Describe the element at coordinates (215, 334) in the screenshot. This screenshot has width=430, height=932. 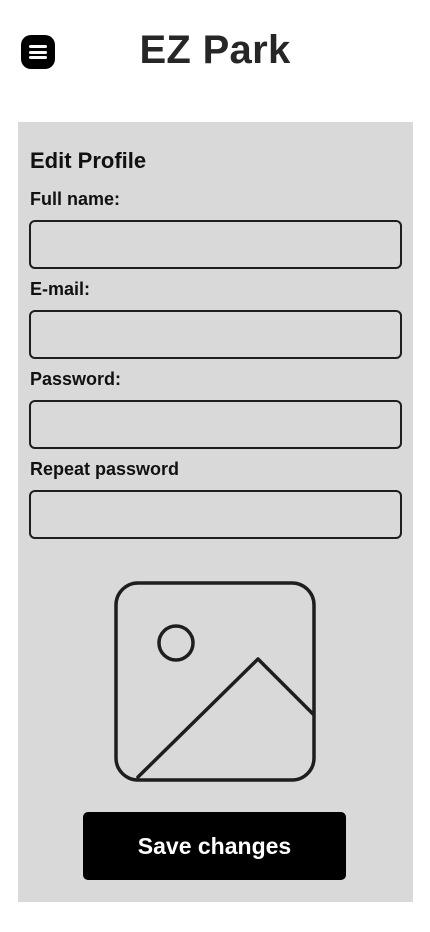
I see `email-input` at that location.